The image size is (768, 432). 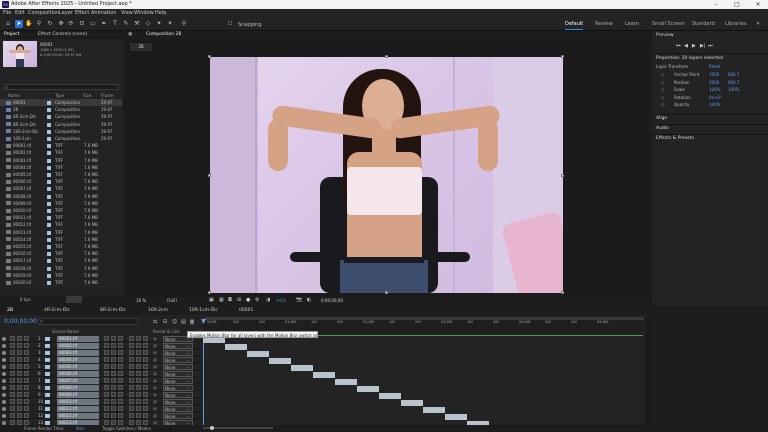 What do you see at coordinates (299, 300) in the screenshot?
I see `snapshot-icon: 📷` at bounding box center [299, 300].